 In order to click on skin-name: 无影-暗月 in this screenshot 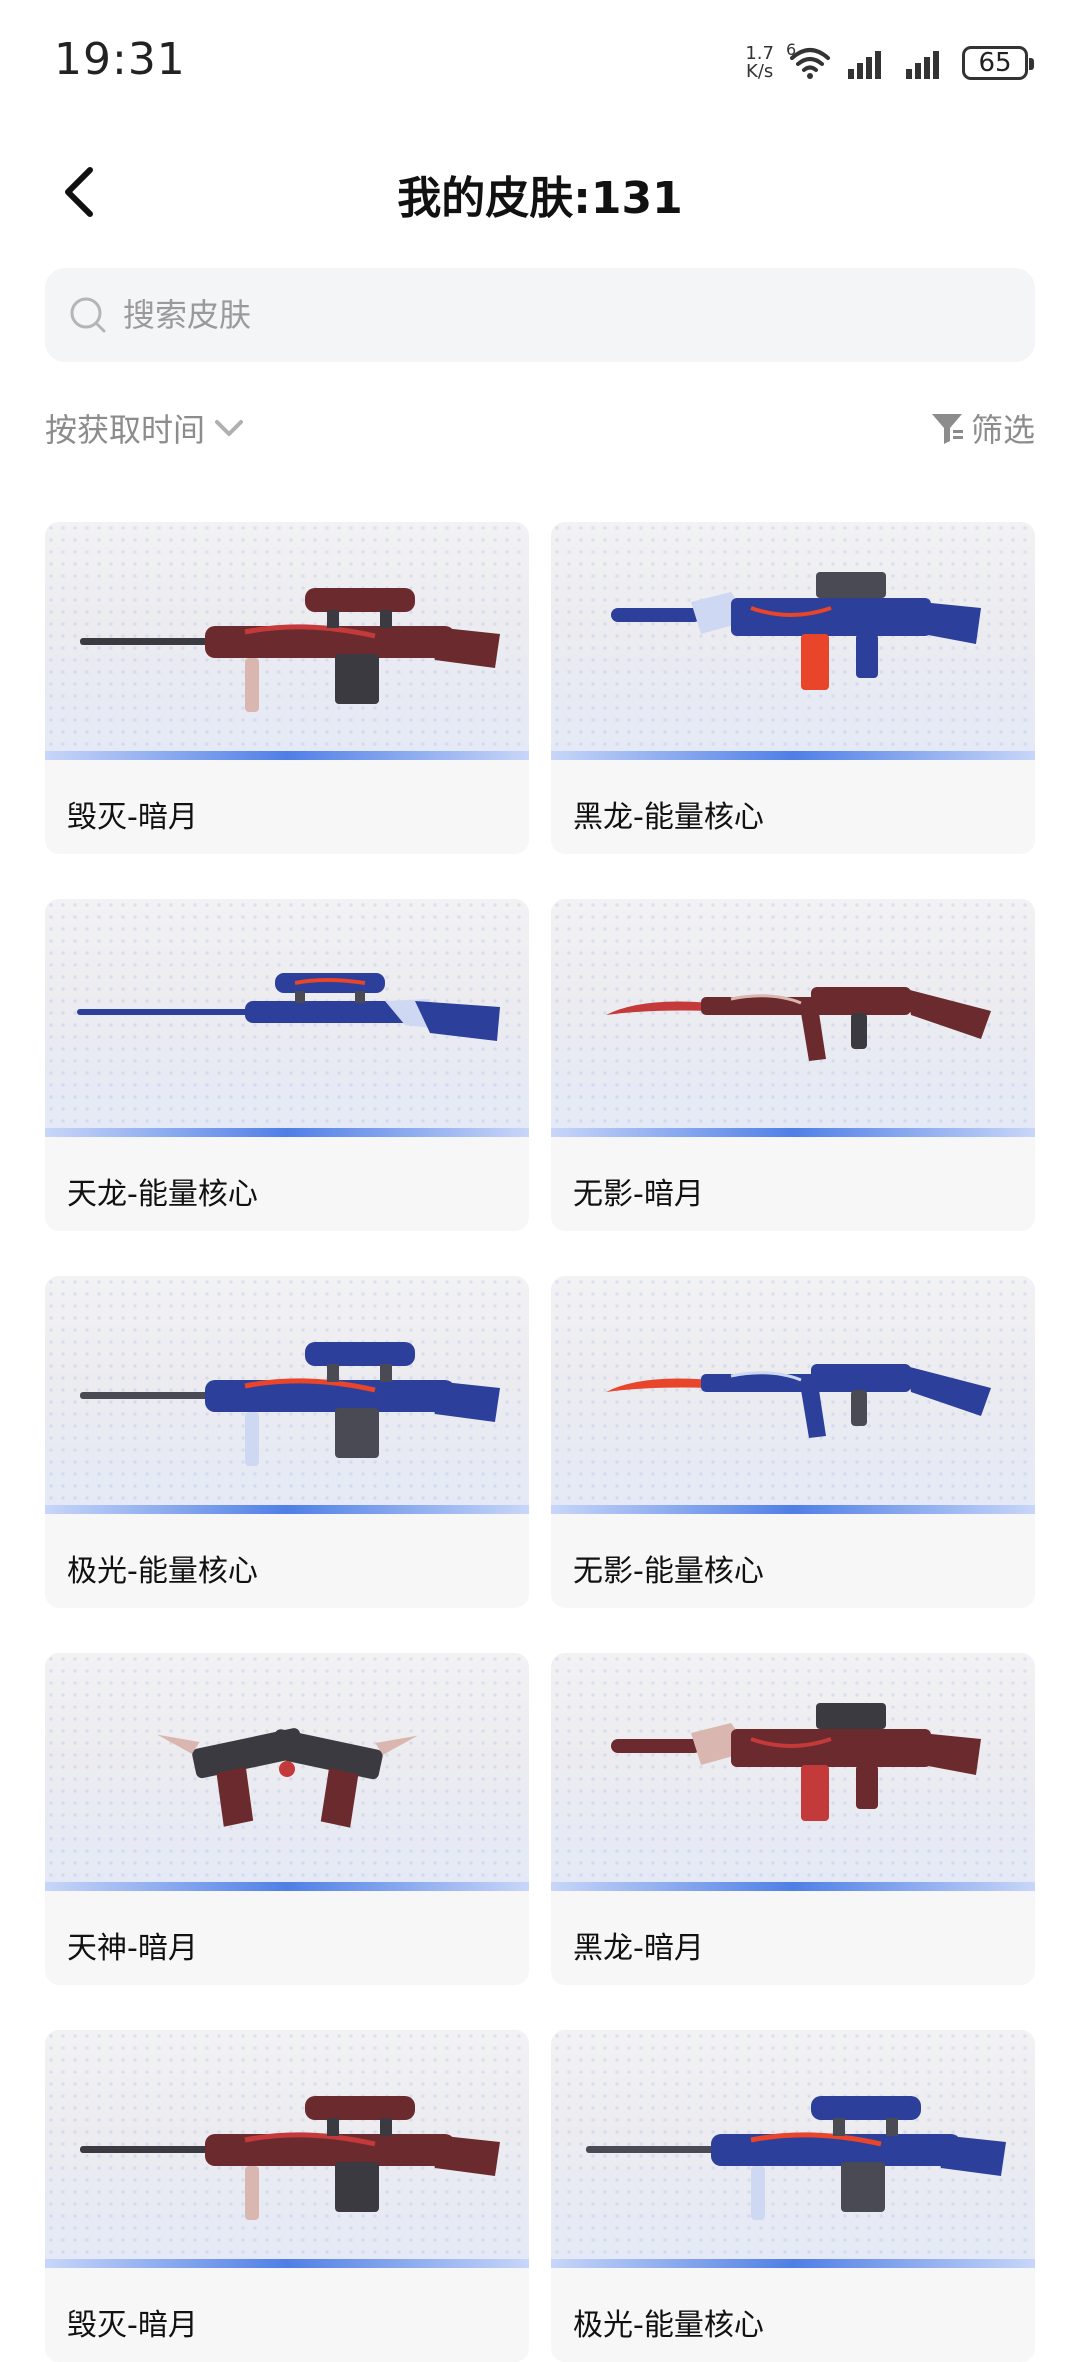, I will do `click(638, 1194)`.